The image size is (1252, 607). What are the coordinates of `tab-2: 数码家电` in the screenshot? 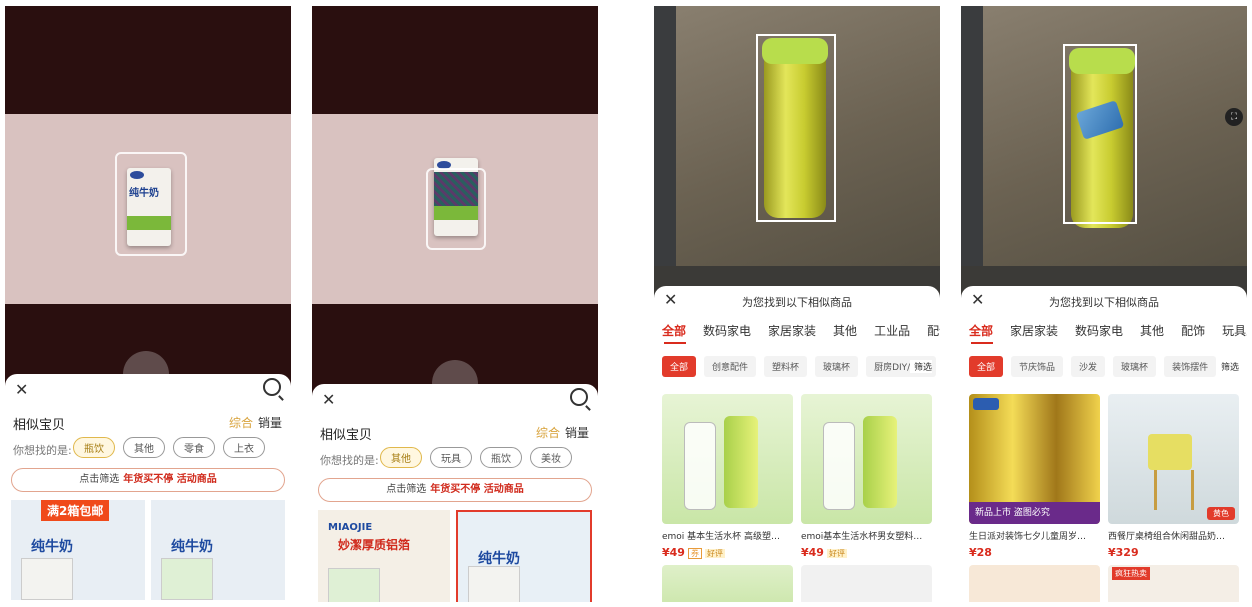 It's located at (1099, 330).